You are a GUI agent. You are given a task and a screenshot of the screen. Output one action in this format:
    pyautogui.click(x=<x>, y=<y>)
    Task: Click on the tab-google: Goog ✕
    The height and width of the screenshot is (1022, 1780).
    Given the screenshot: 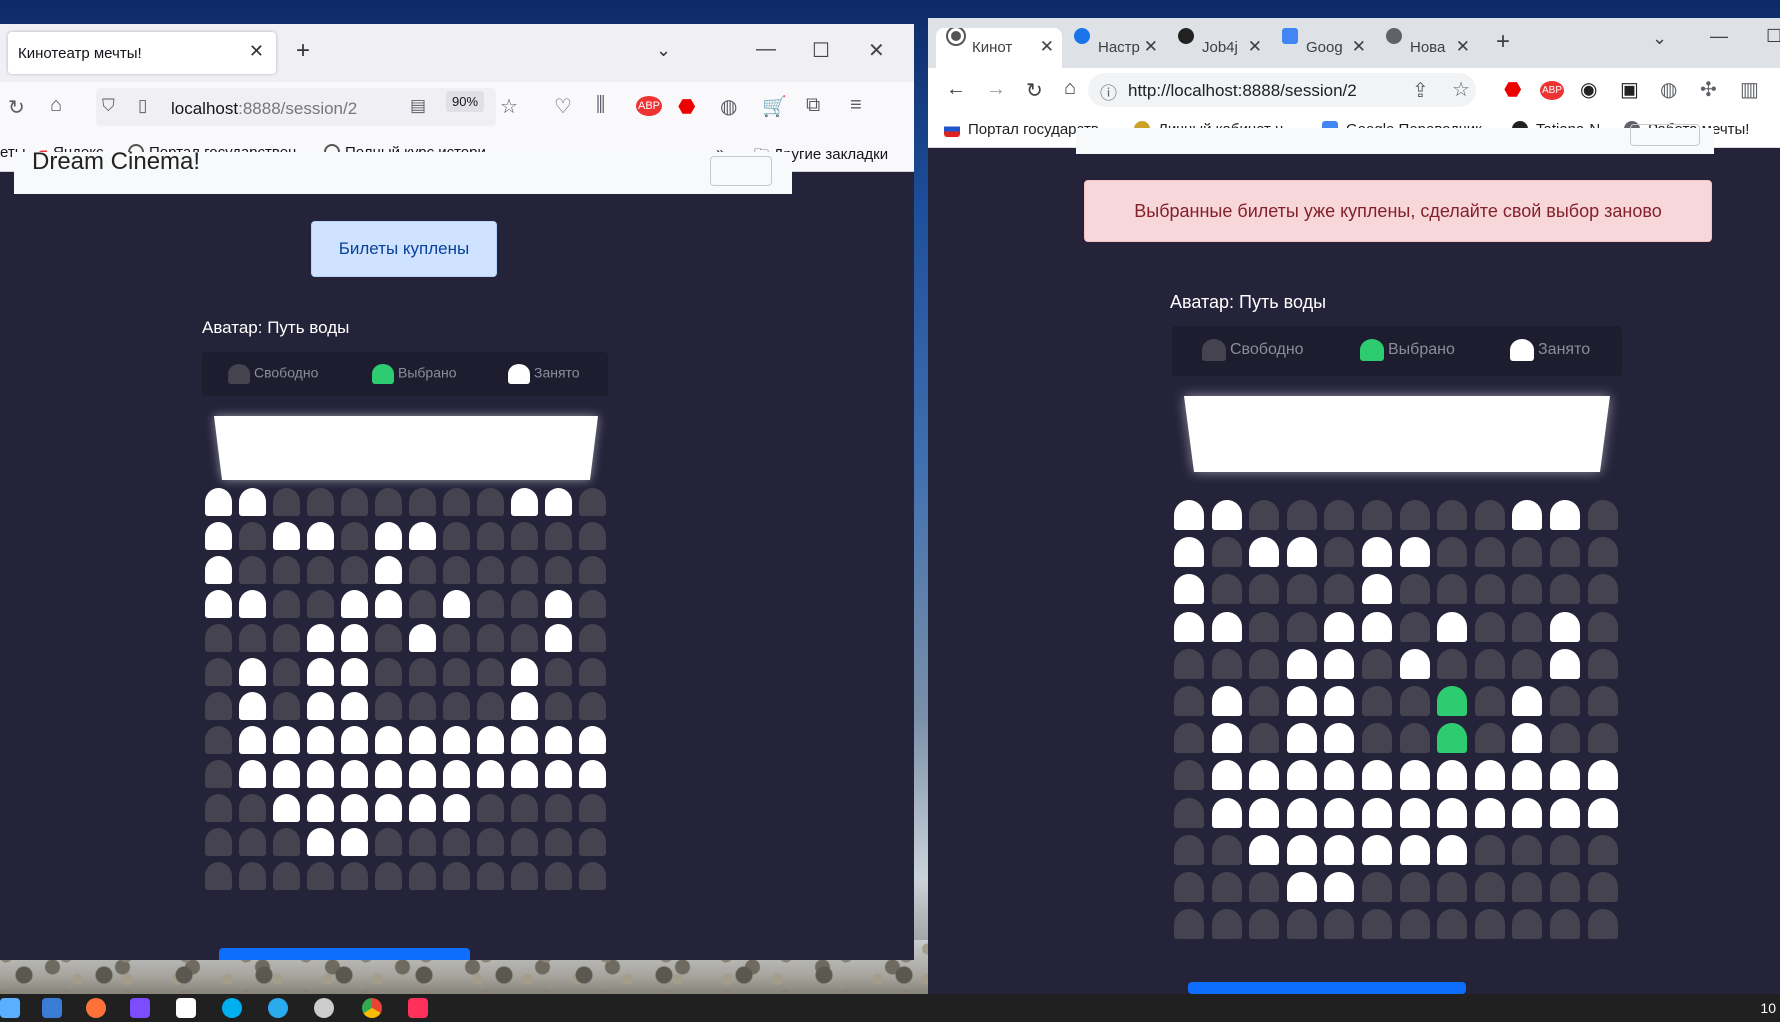 What is the action you would take?
    pyautogui.click(x=1322, y=48)
    